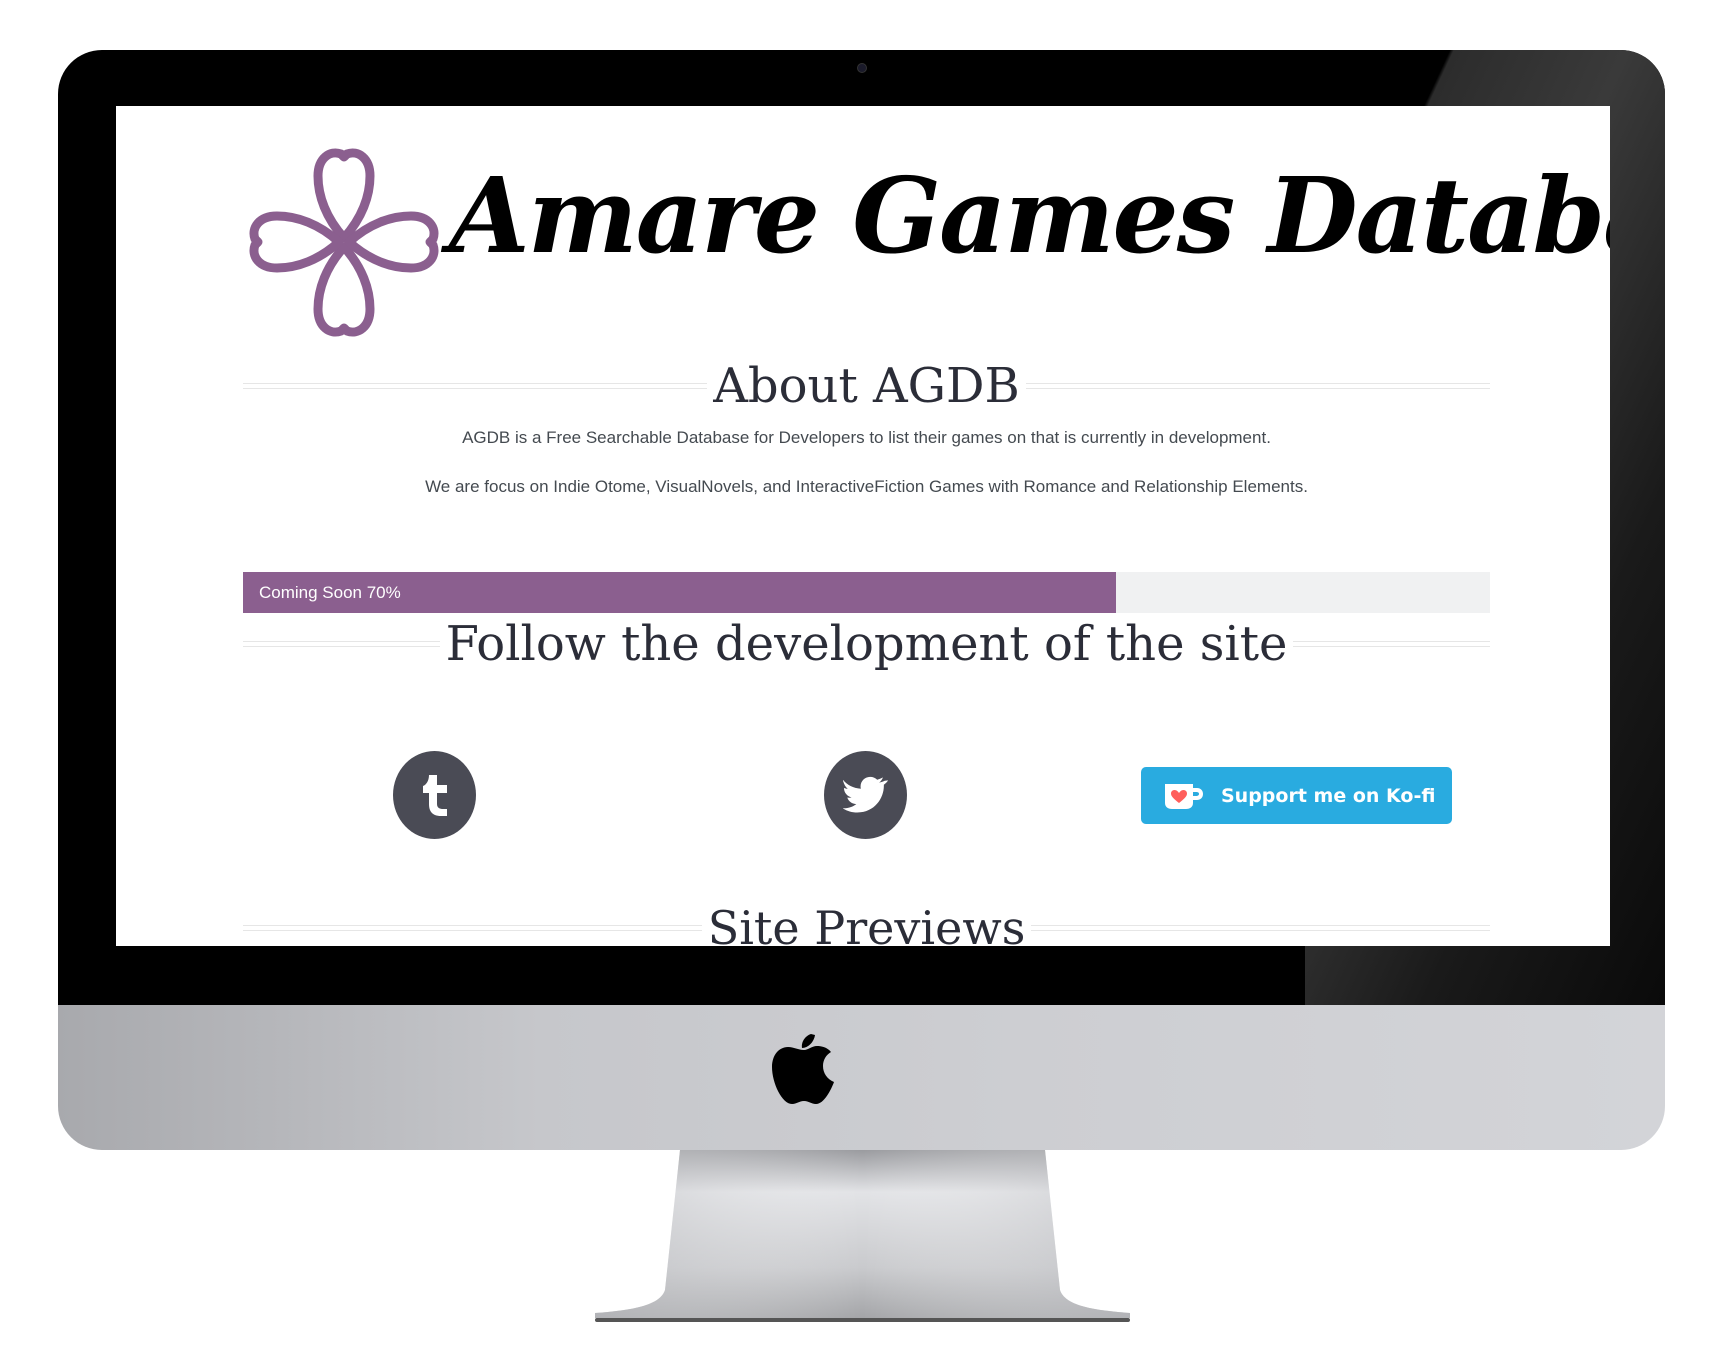  Describe the element at coordinates (1184, 796) in the screenshot. I see `kofi-cup-icon` at that location.